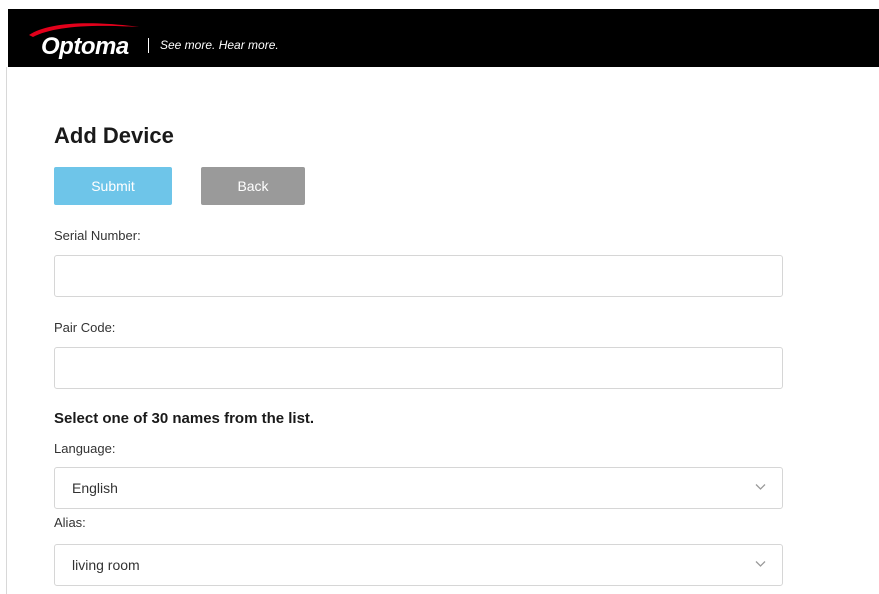 The image size is (879, 594). I want to click on submit-button: Submit, so click(113, 186).